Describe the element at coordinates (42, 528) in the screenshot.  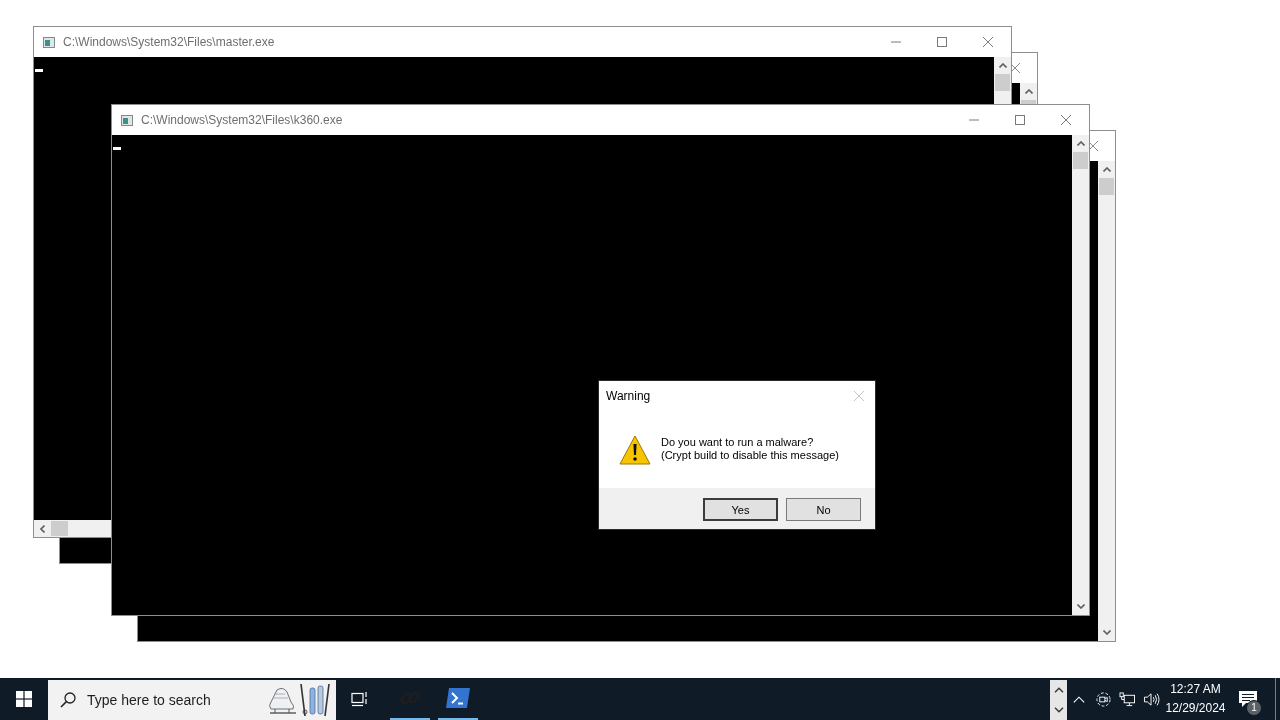
I see `chevron-left-icon` at that location.